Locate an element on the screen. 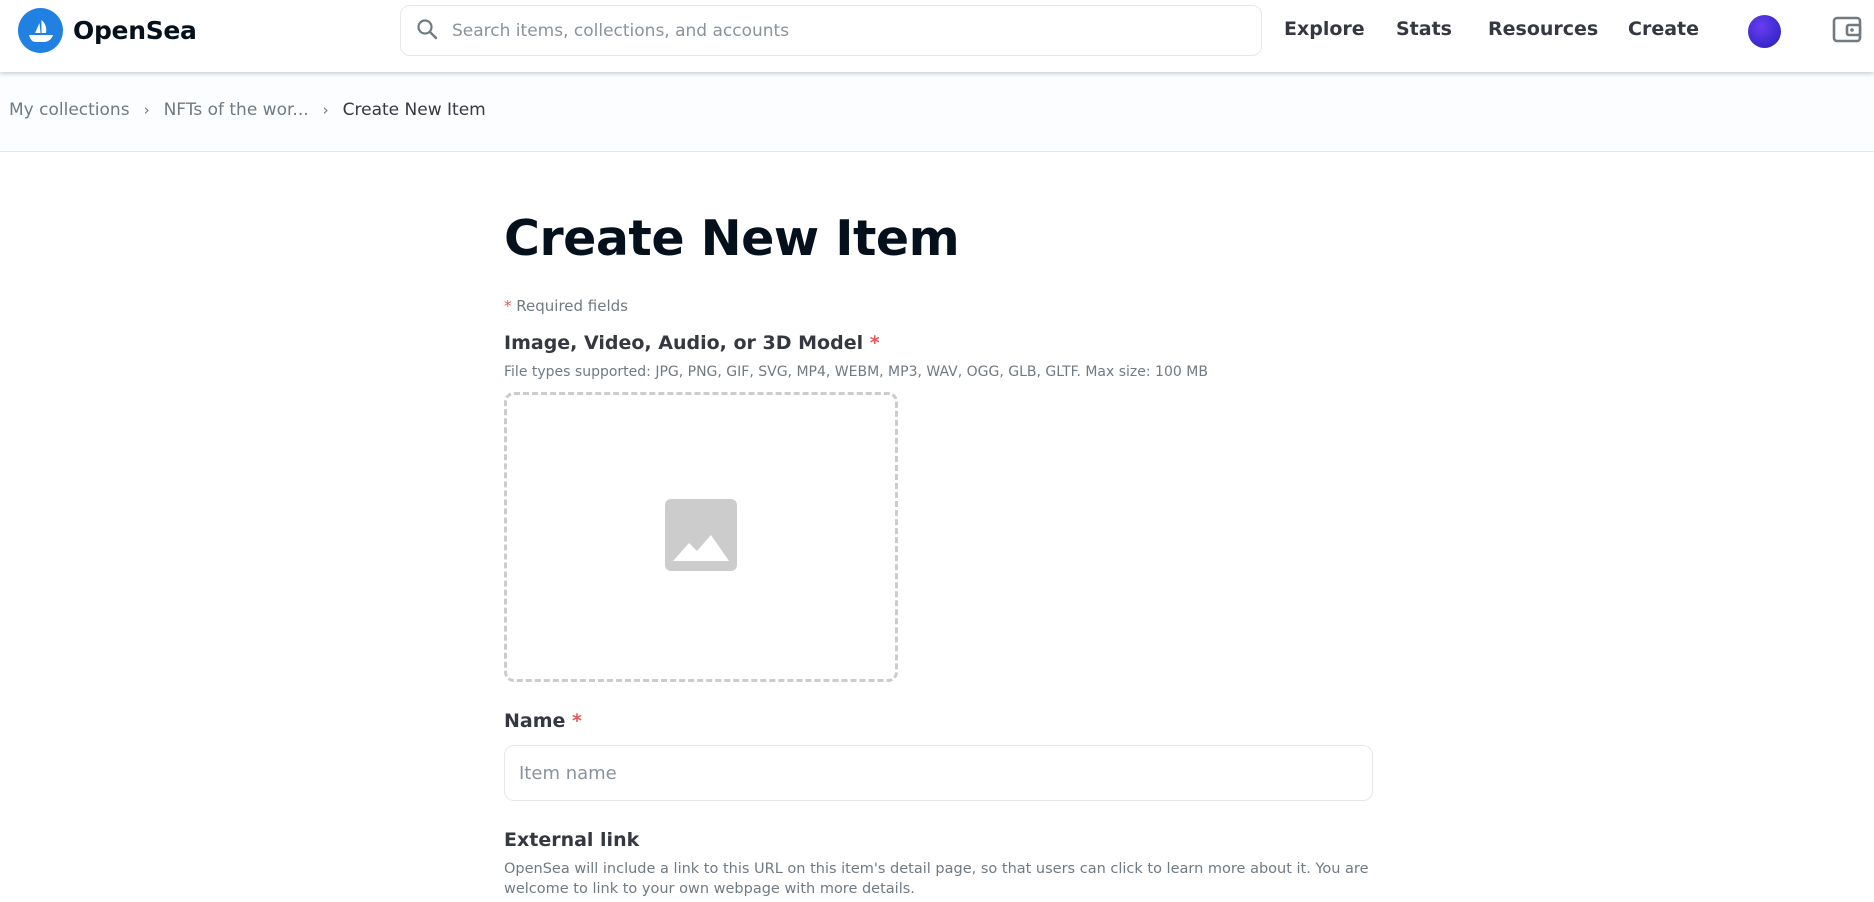  image-placeholder-icon is located at coordinates (701, 537).